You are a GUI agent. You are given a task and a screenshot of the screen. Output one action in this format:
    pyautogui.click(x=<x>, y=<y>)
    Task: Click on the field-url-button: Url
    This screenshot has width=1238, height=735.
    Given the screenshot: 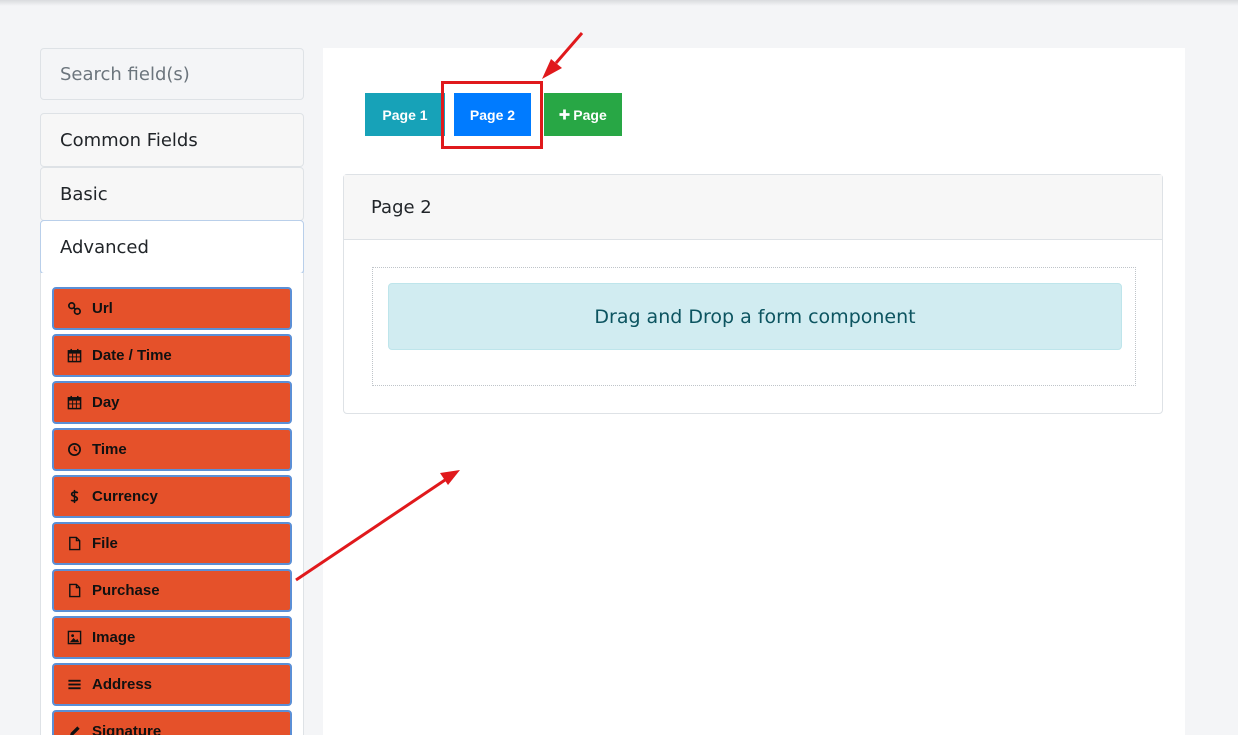 What is the action you would take?
    pyautogui.click(x=172, y=308)
    